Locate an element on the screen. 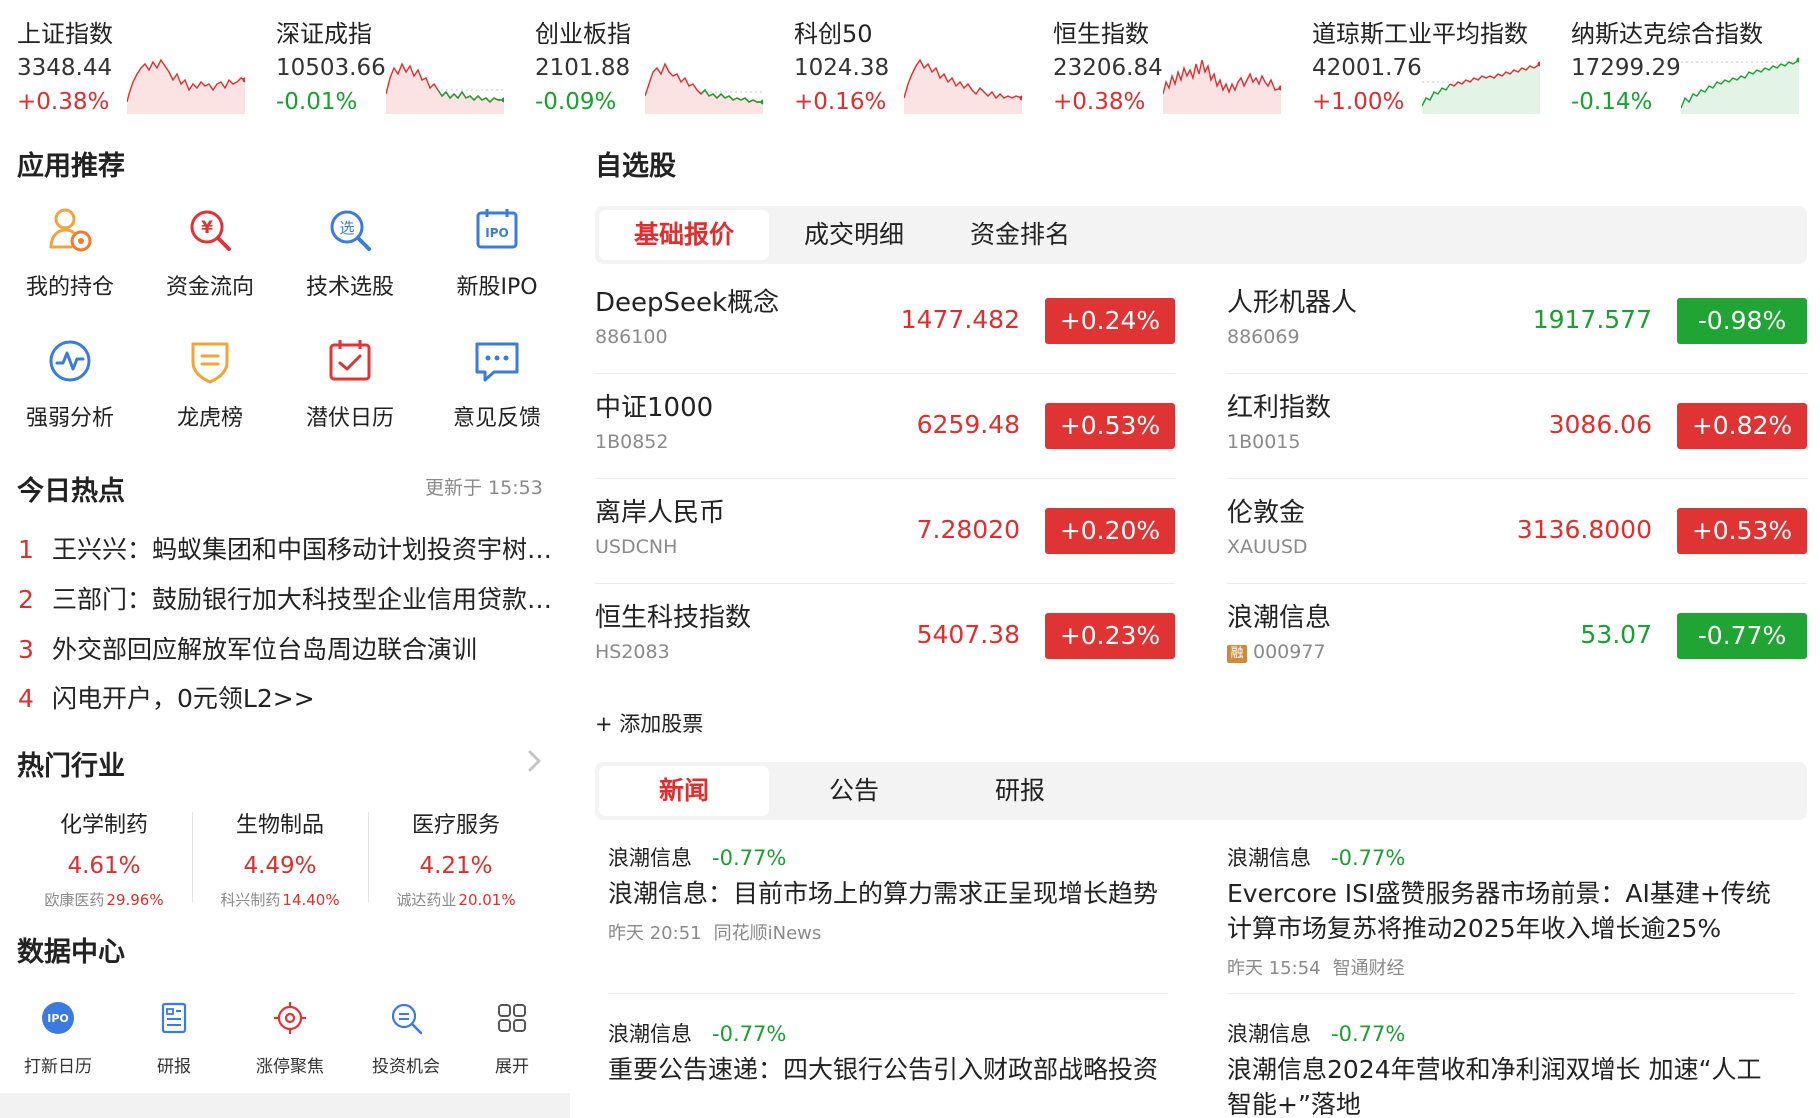 The height and width of the screenshot is (1118, 1820). quote-code: 1B0852 is located at coordinates (632, 442).